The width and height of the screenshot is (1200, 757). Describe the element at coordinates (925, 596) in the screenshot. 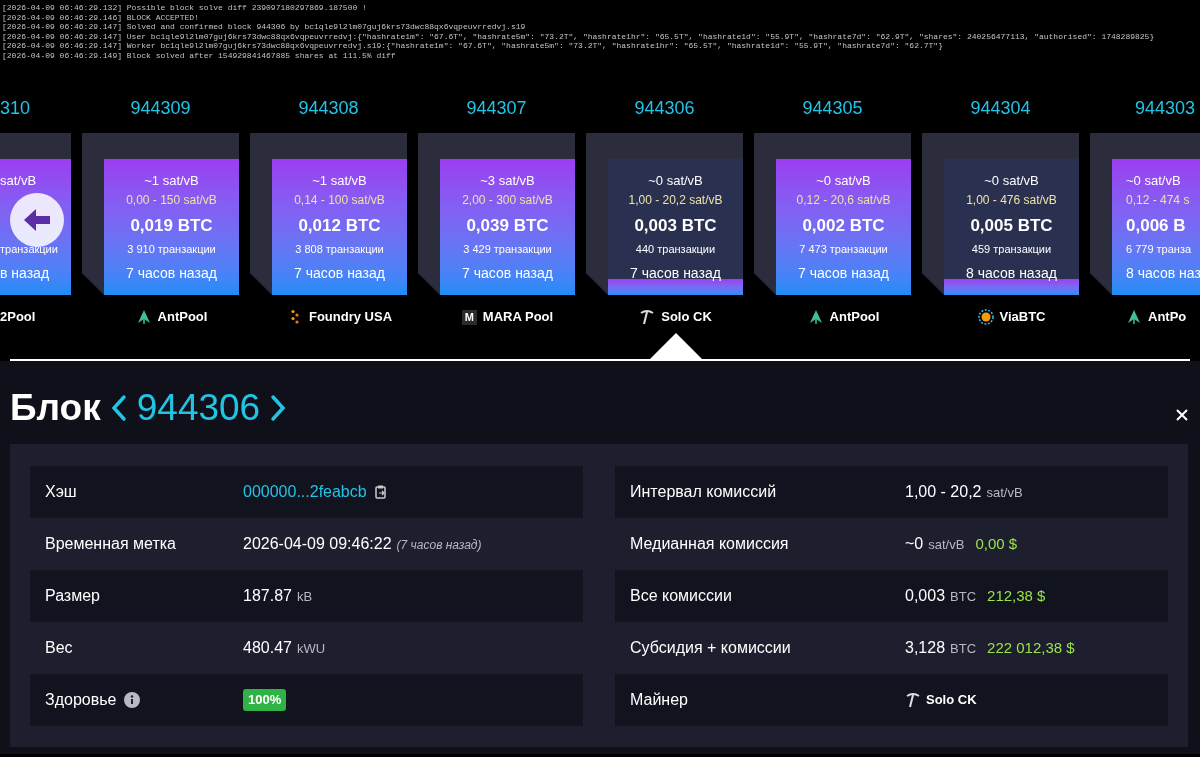

I see `field-value: 0,003` at that location.